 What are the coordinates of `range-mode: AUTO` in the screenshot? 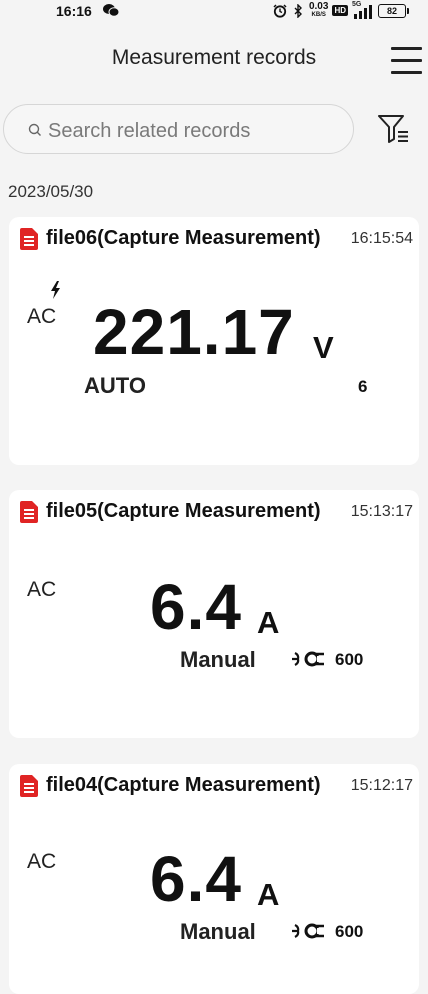 It's located at (115, 385).